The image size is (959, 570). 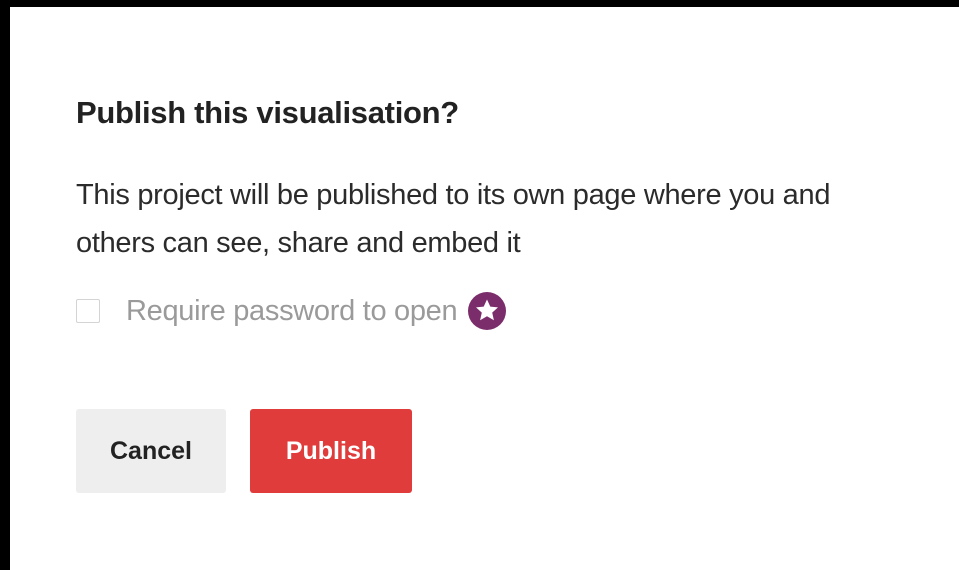 I want to click on cancel-button: Cancel, so click(x=151, y=451).